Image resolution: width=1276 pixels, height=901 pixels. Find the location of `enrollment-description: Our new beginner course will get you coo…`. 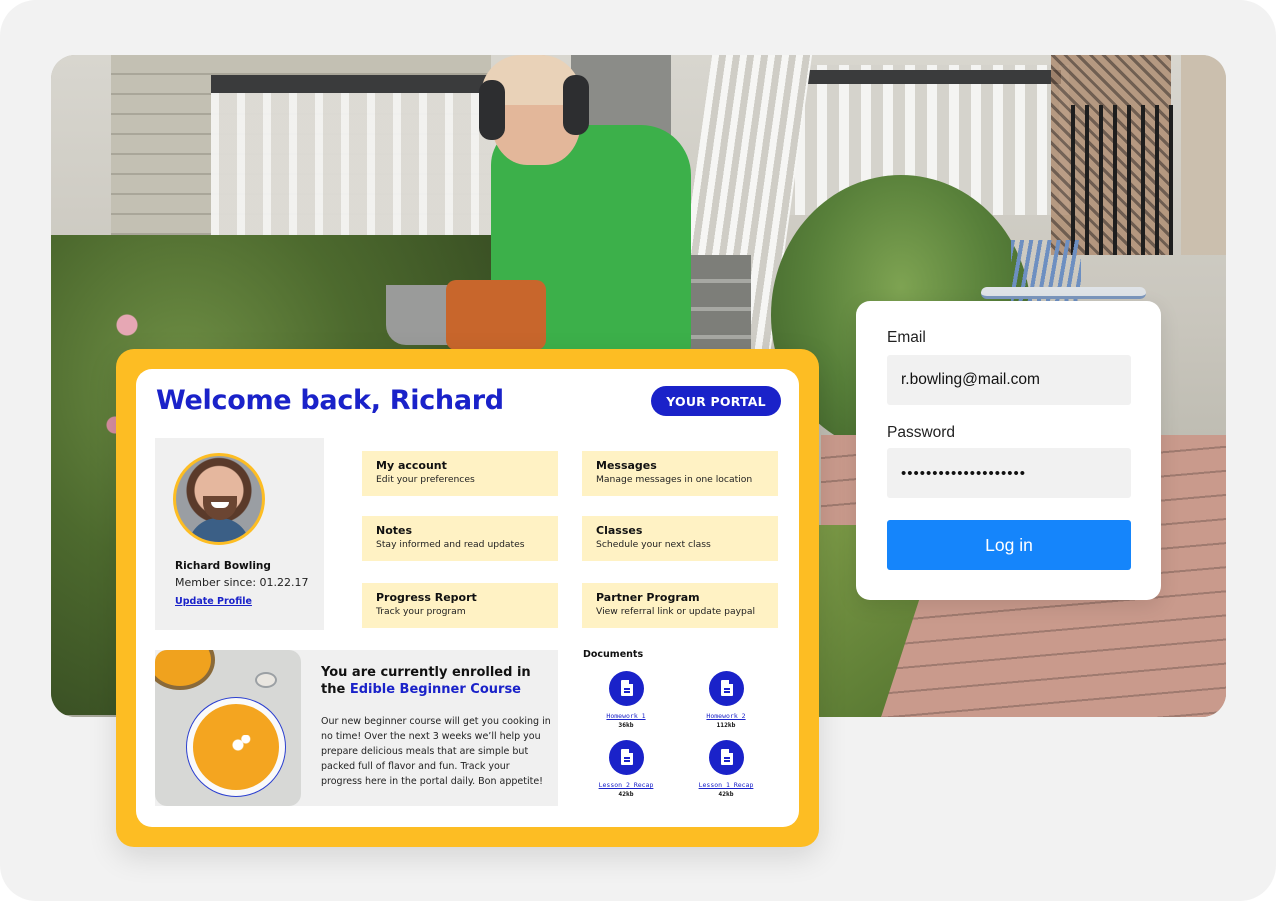

enrollment-description: Our new beginner course will get you coo… is located at coordinates (436, 751).